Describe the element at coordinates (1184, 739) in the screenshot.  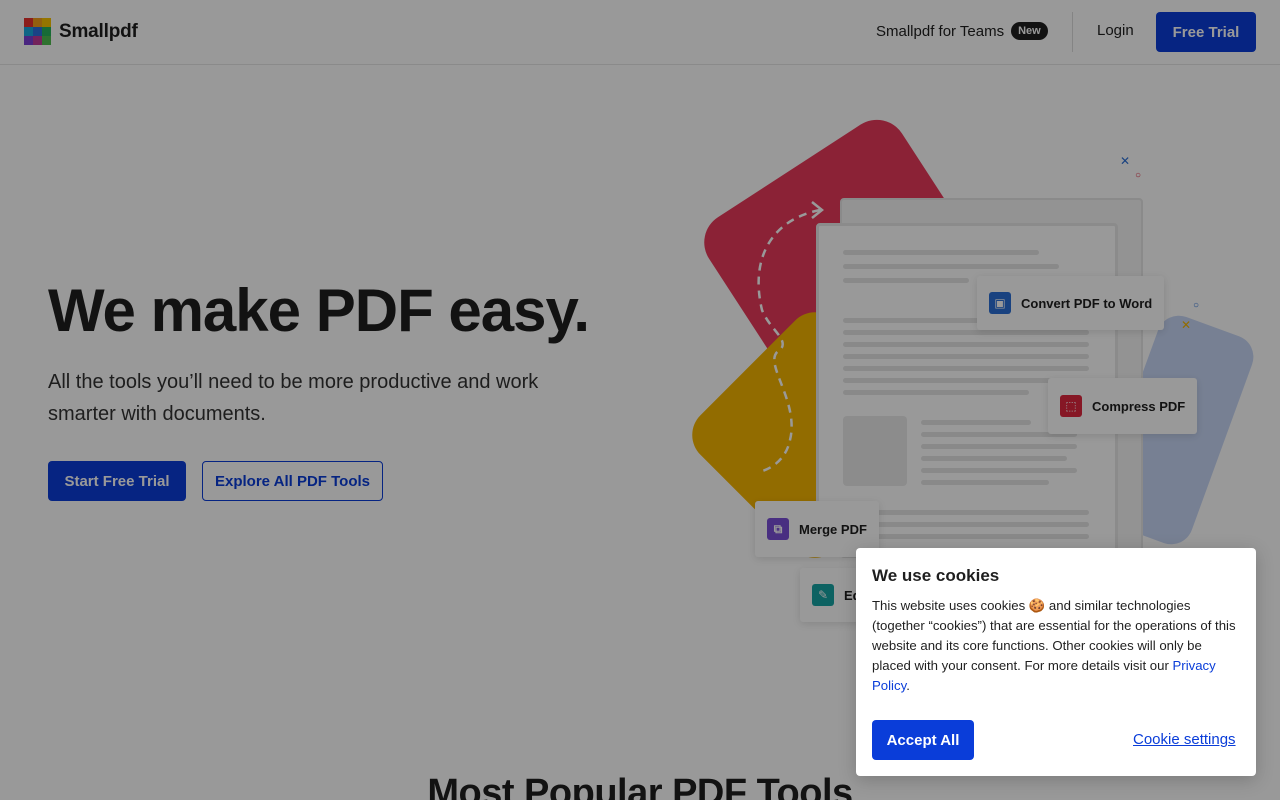
I see `cookie-settings-link: Cookie settings` at that location.